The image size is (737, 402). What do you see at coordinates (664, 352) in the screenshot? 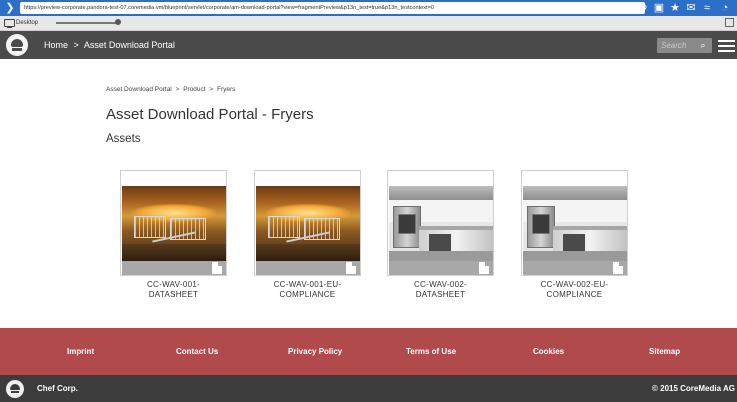
I see `footer-link-sitemap: Sitemap` at bounding box center [664, 352].